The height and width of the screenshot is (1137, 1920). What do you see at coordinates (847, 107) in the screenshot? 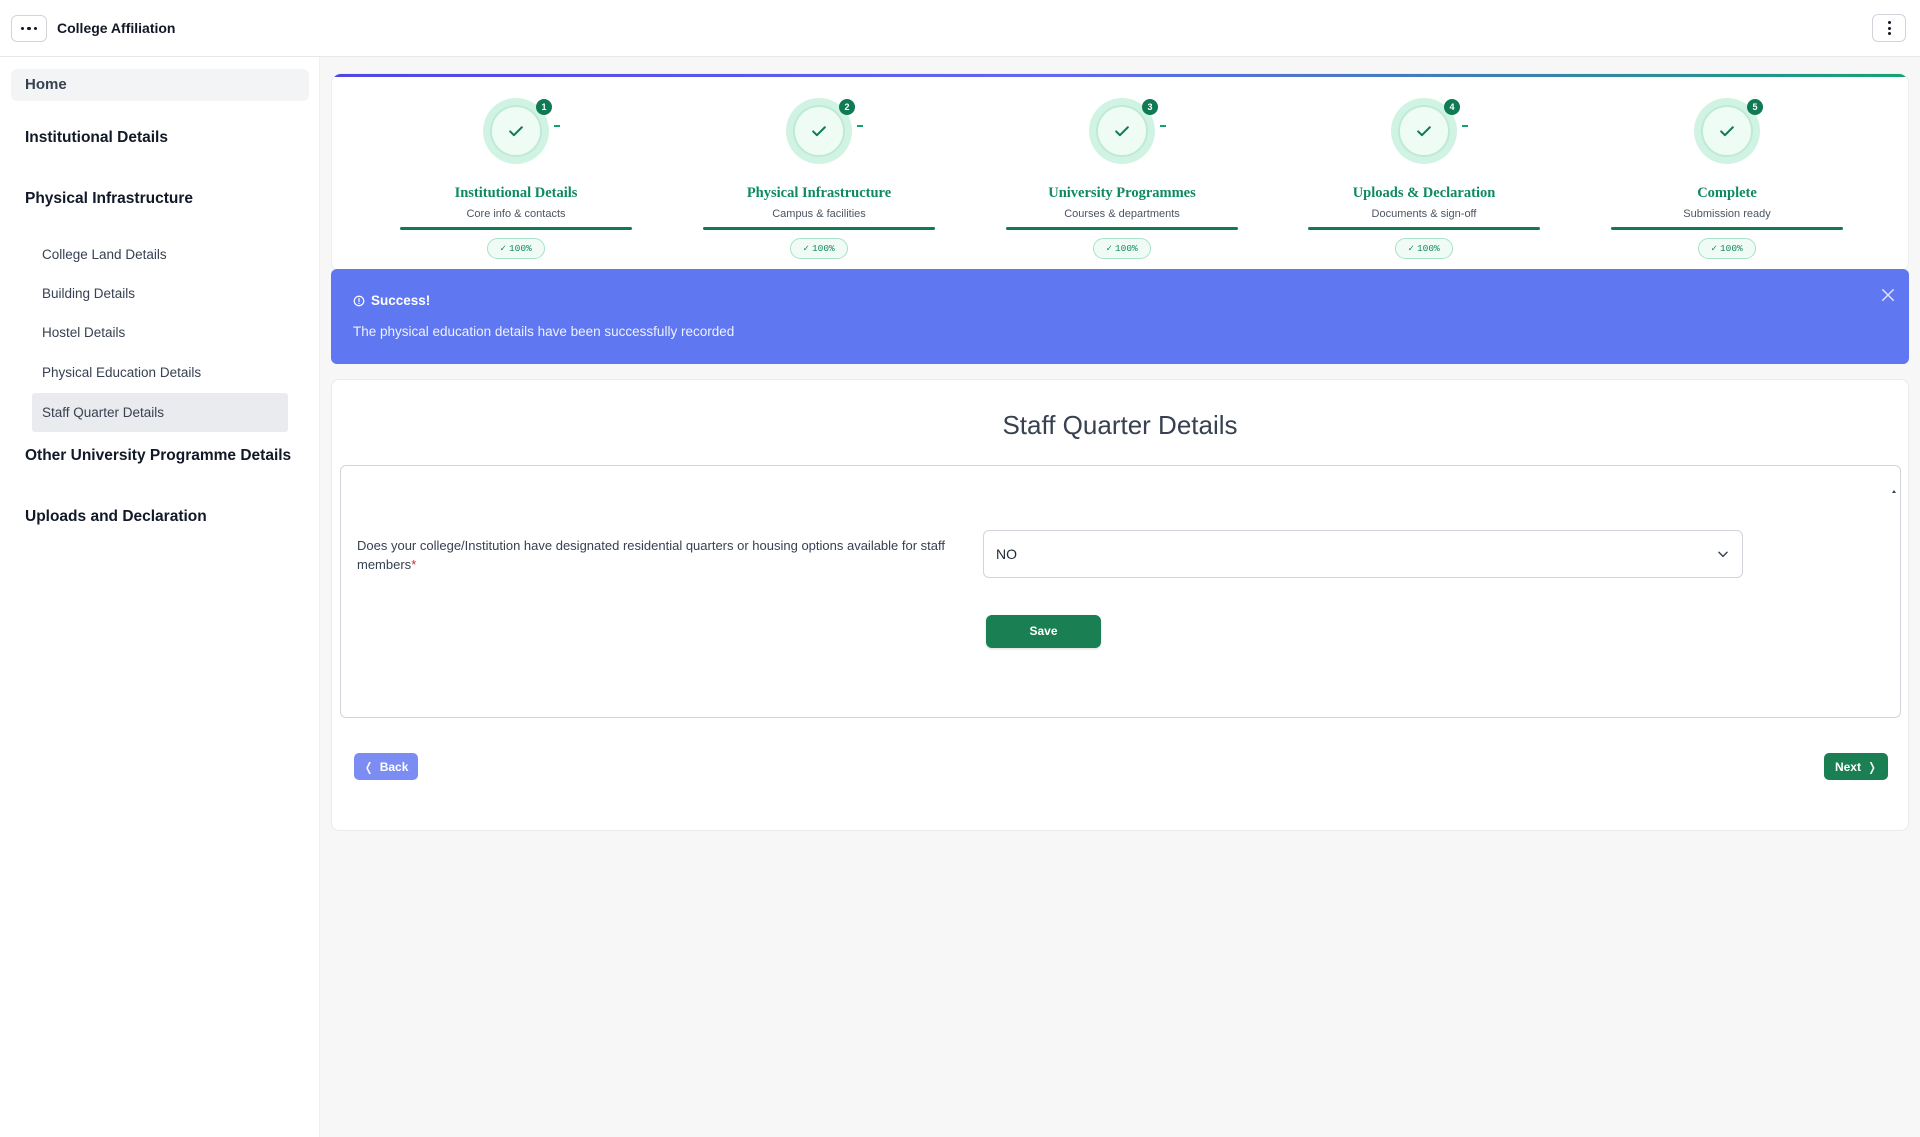
I see `step-number: 2` at bounding box center [847, 107].